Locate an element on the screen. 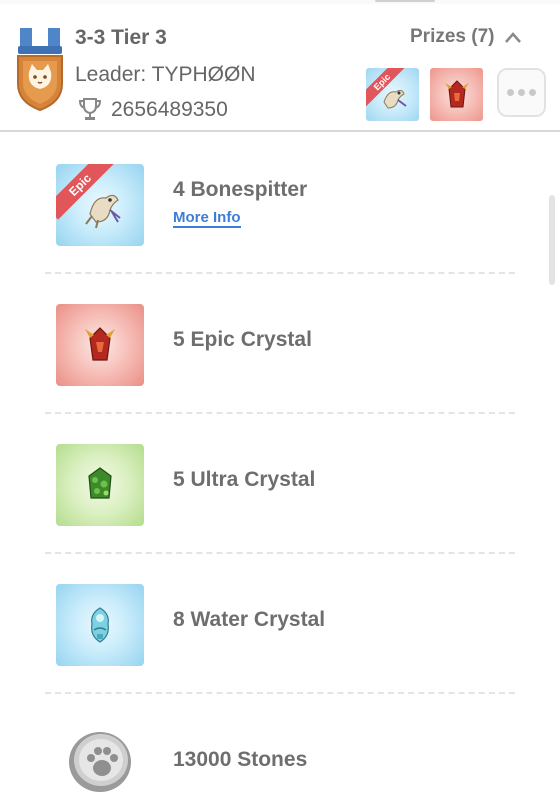 This screenshot has height=800, width=560. leader-name: Leader: TYPHØØN is located at coordinates (165, 74).